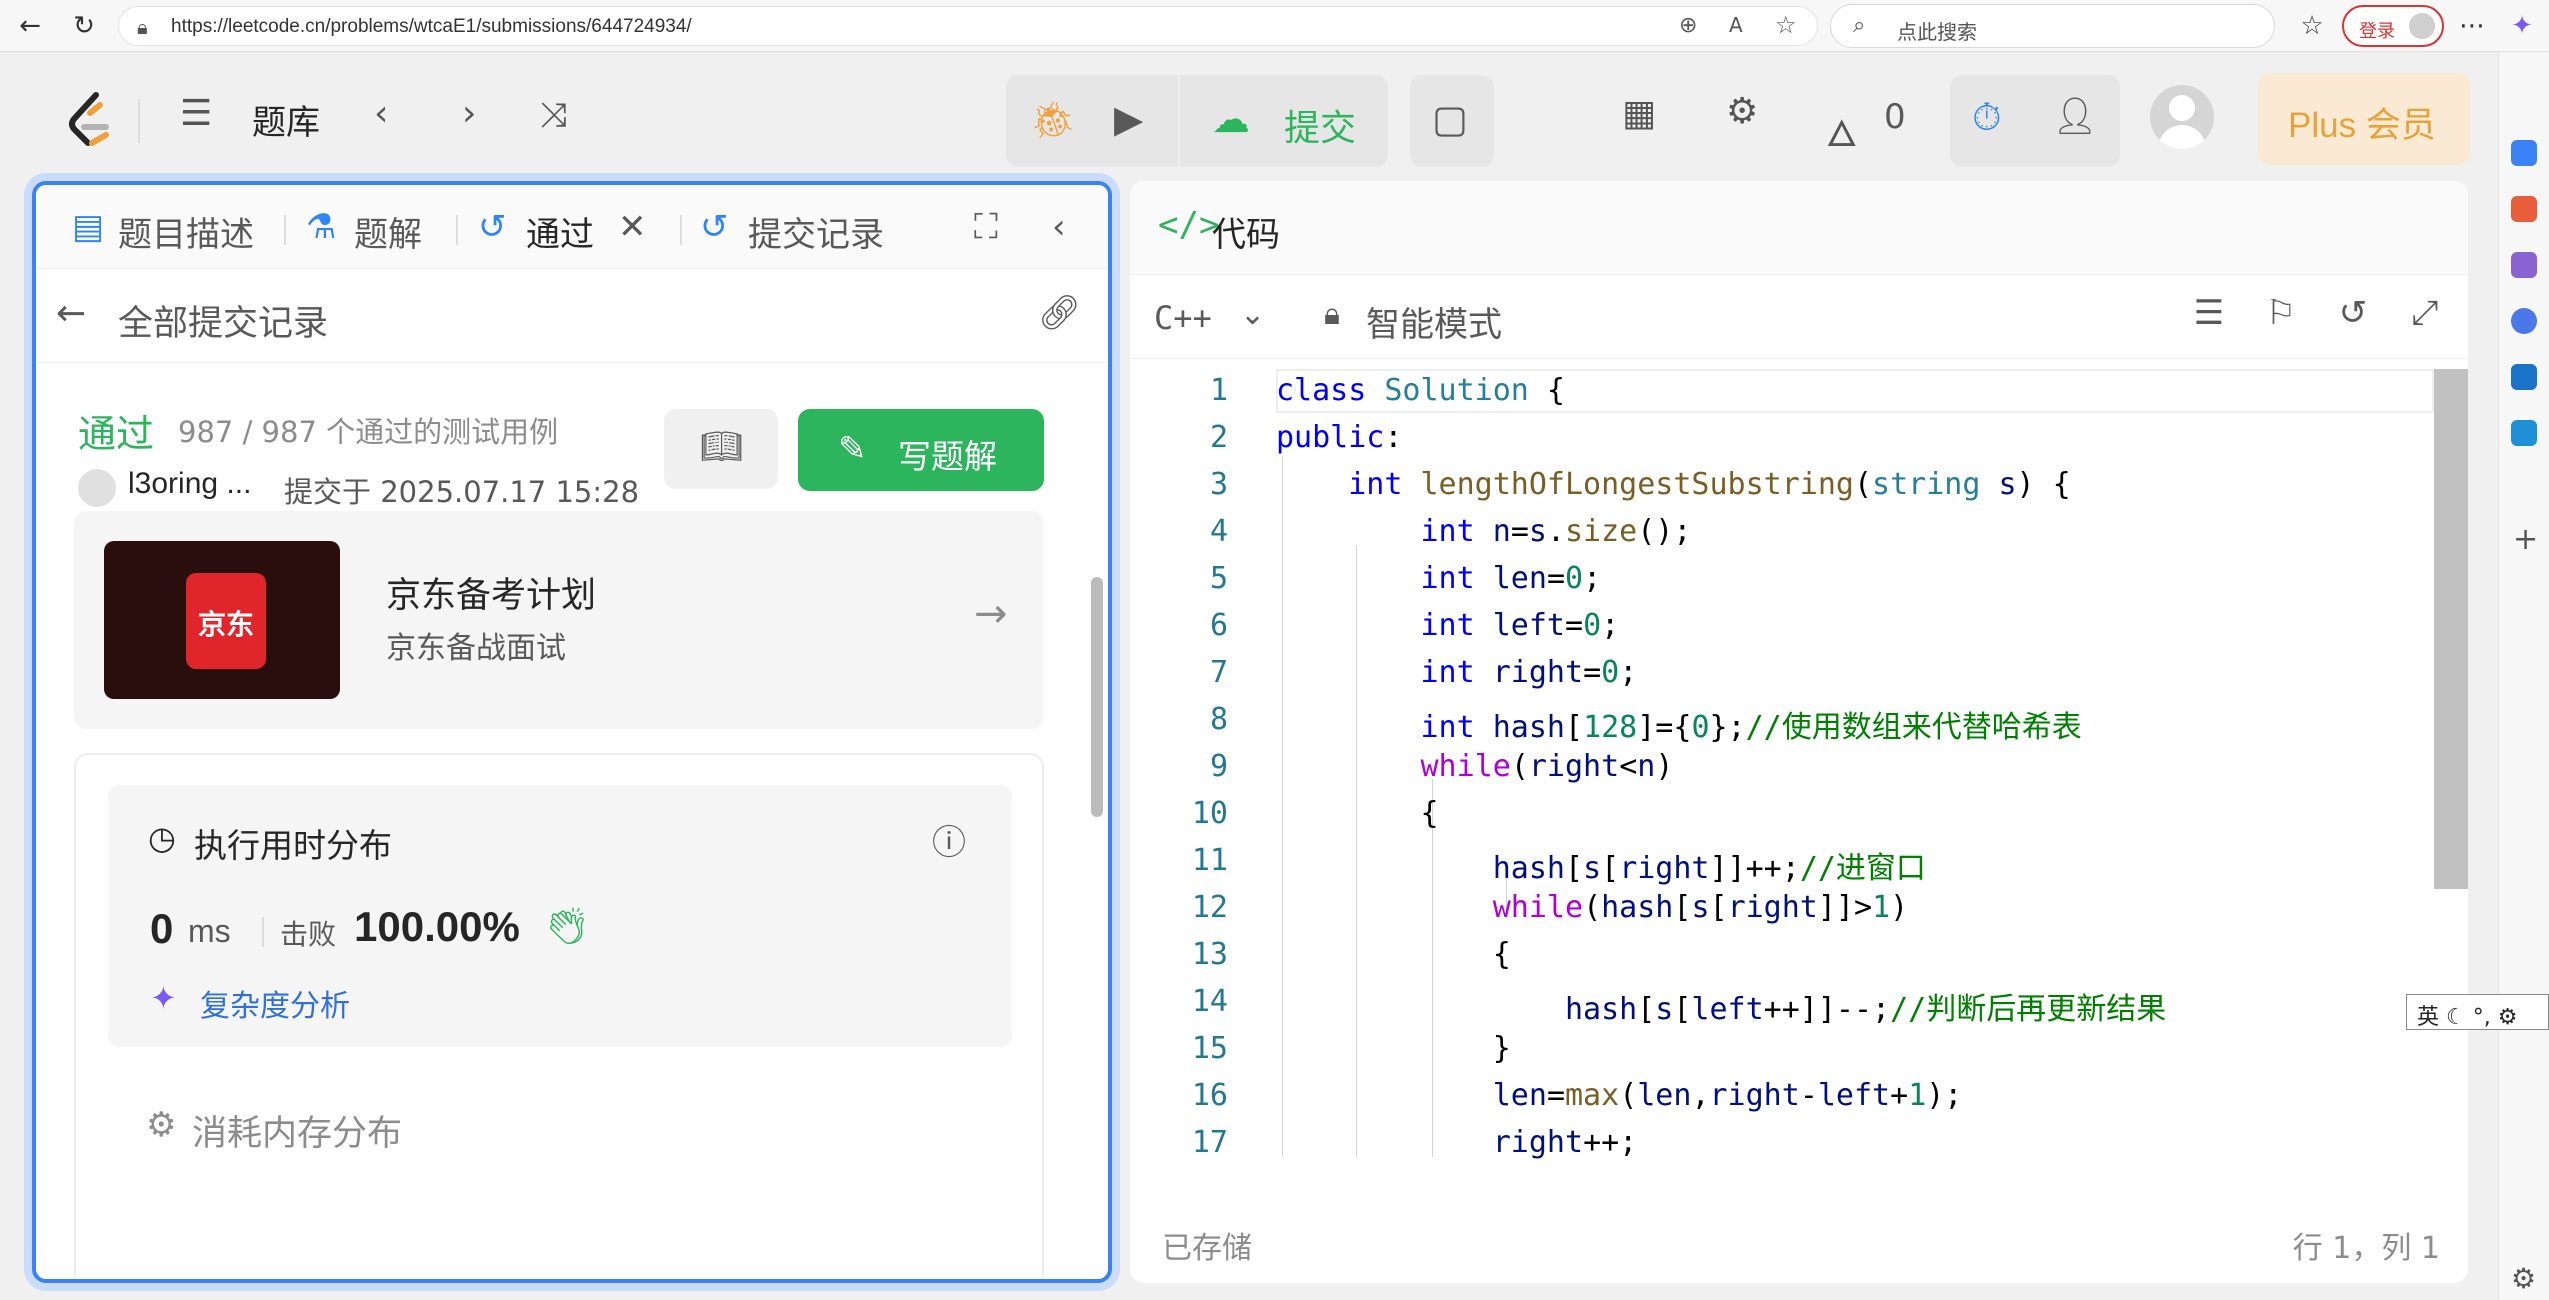 The width and height of the screenshot is (2549, 1300). What do you see at coordinates (567, 926) in the screenshot?
I see `clap-icon: 👏︎` at bounding box center [567, 926].